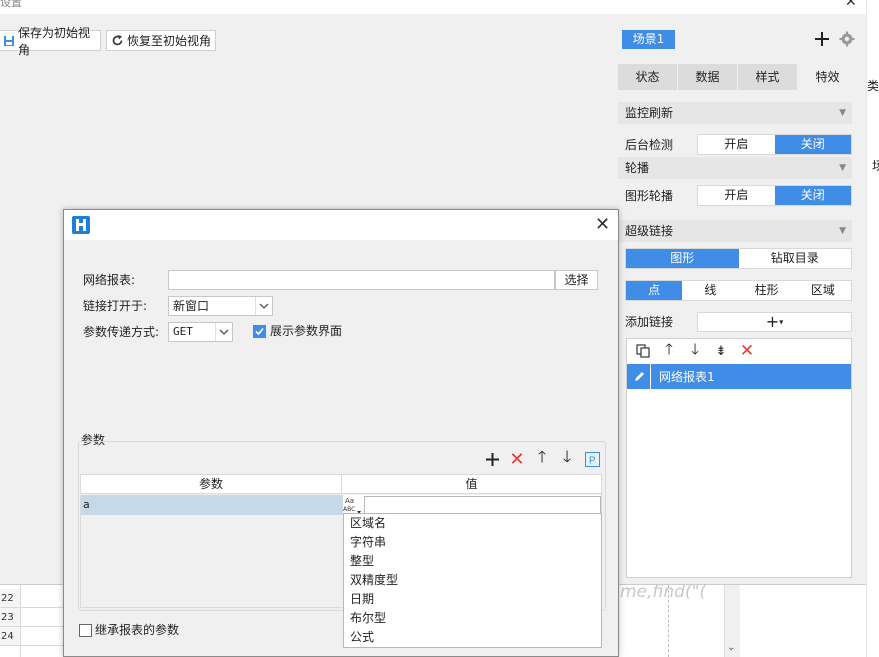 This screenshot has width=879, height=657. Describe the element at coordinates (731, 647) in the screenshot. I see `scroll-down-icon: ⌄` at that location.